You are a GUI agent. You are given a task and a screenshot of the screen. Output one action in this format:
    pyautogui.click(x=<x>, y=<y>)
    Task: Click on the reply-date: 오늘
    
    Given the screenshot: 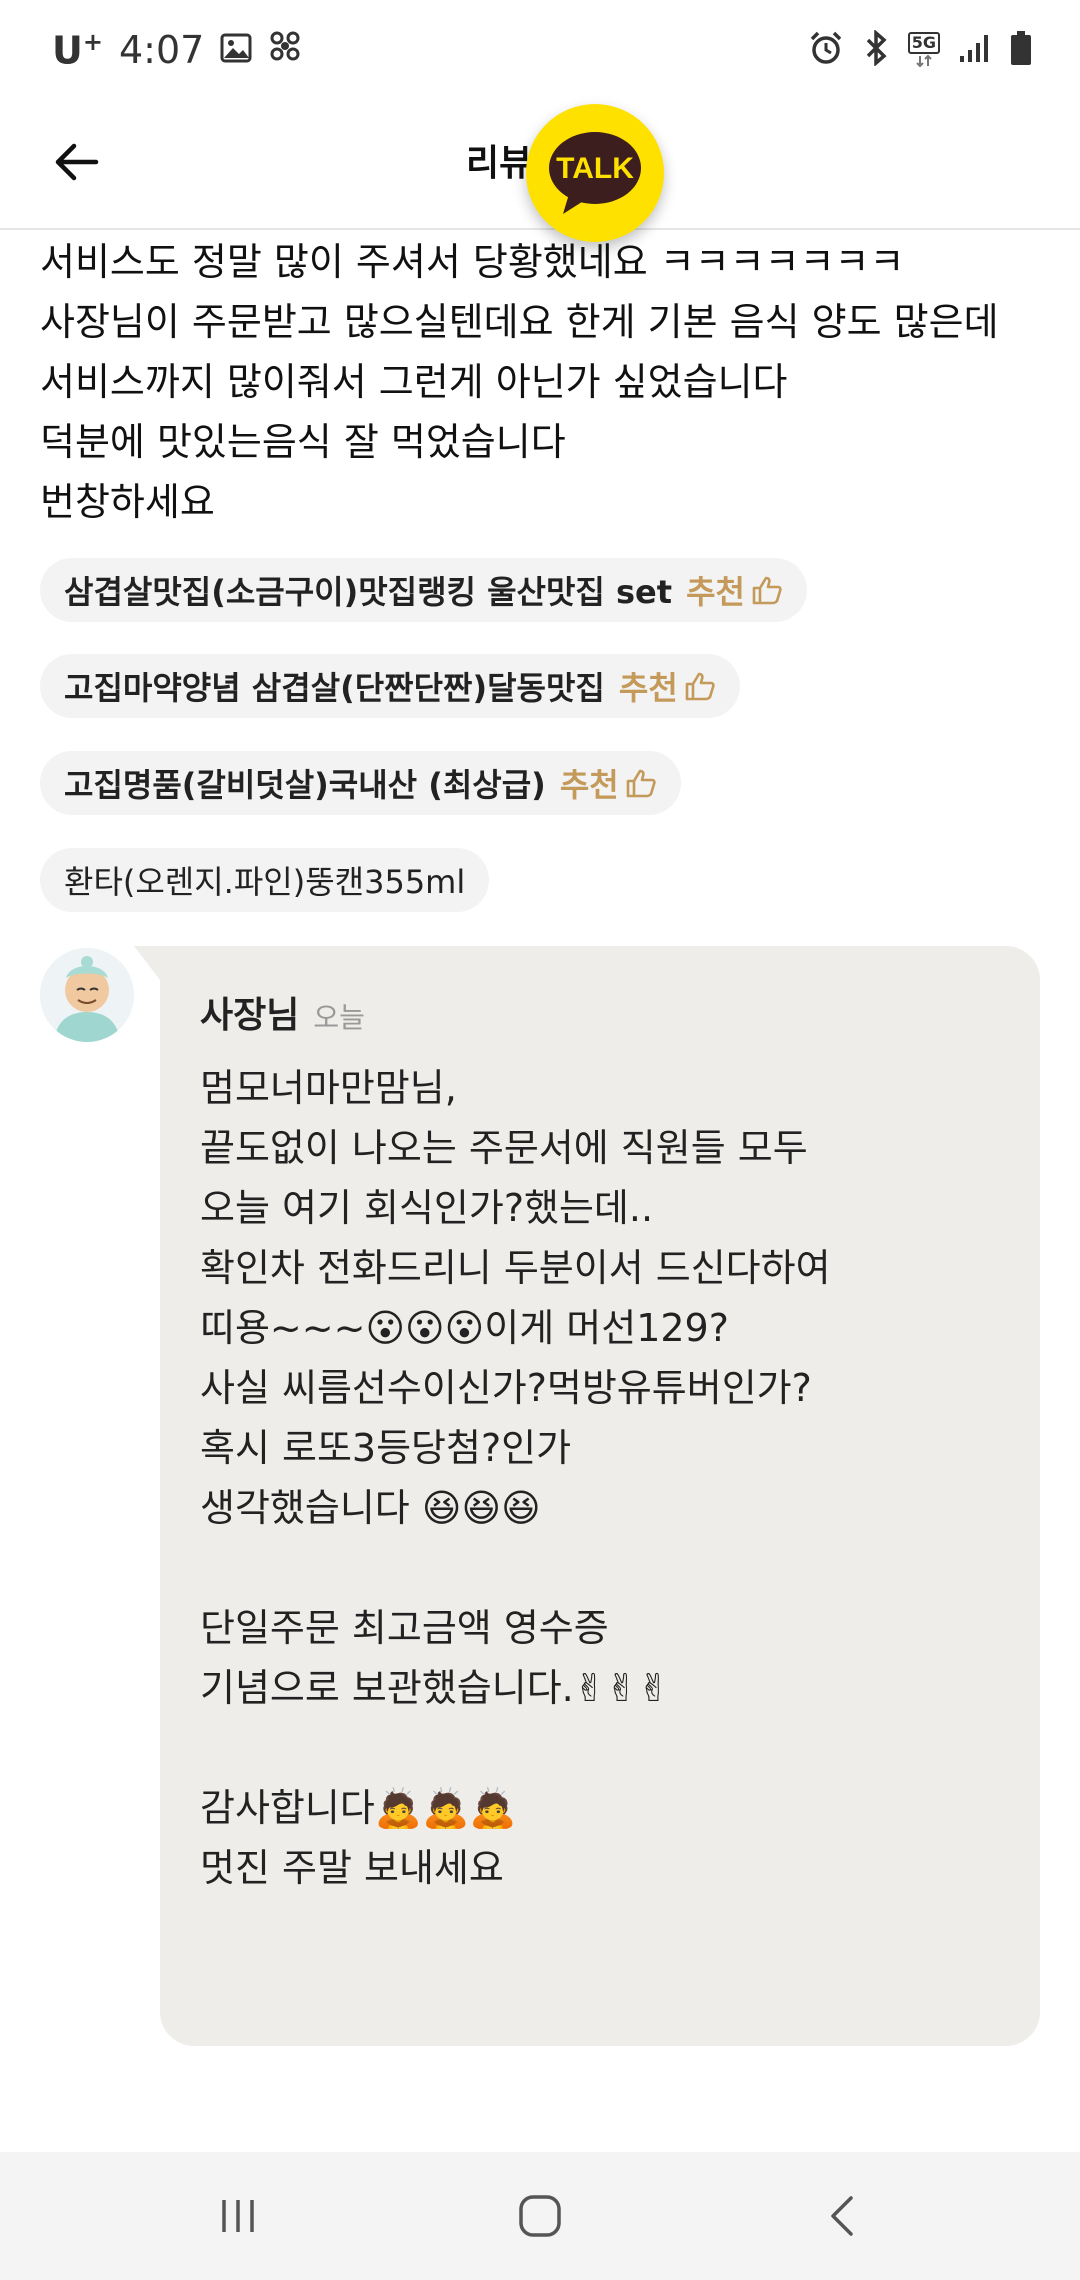 What is the action you would take?
    pyautogui.click(x=339, y=1017)
    